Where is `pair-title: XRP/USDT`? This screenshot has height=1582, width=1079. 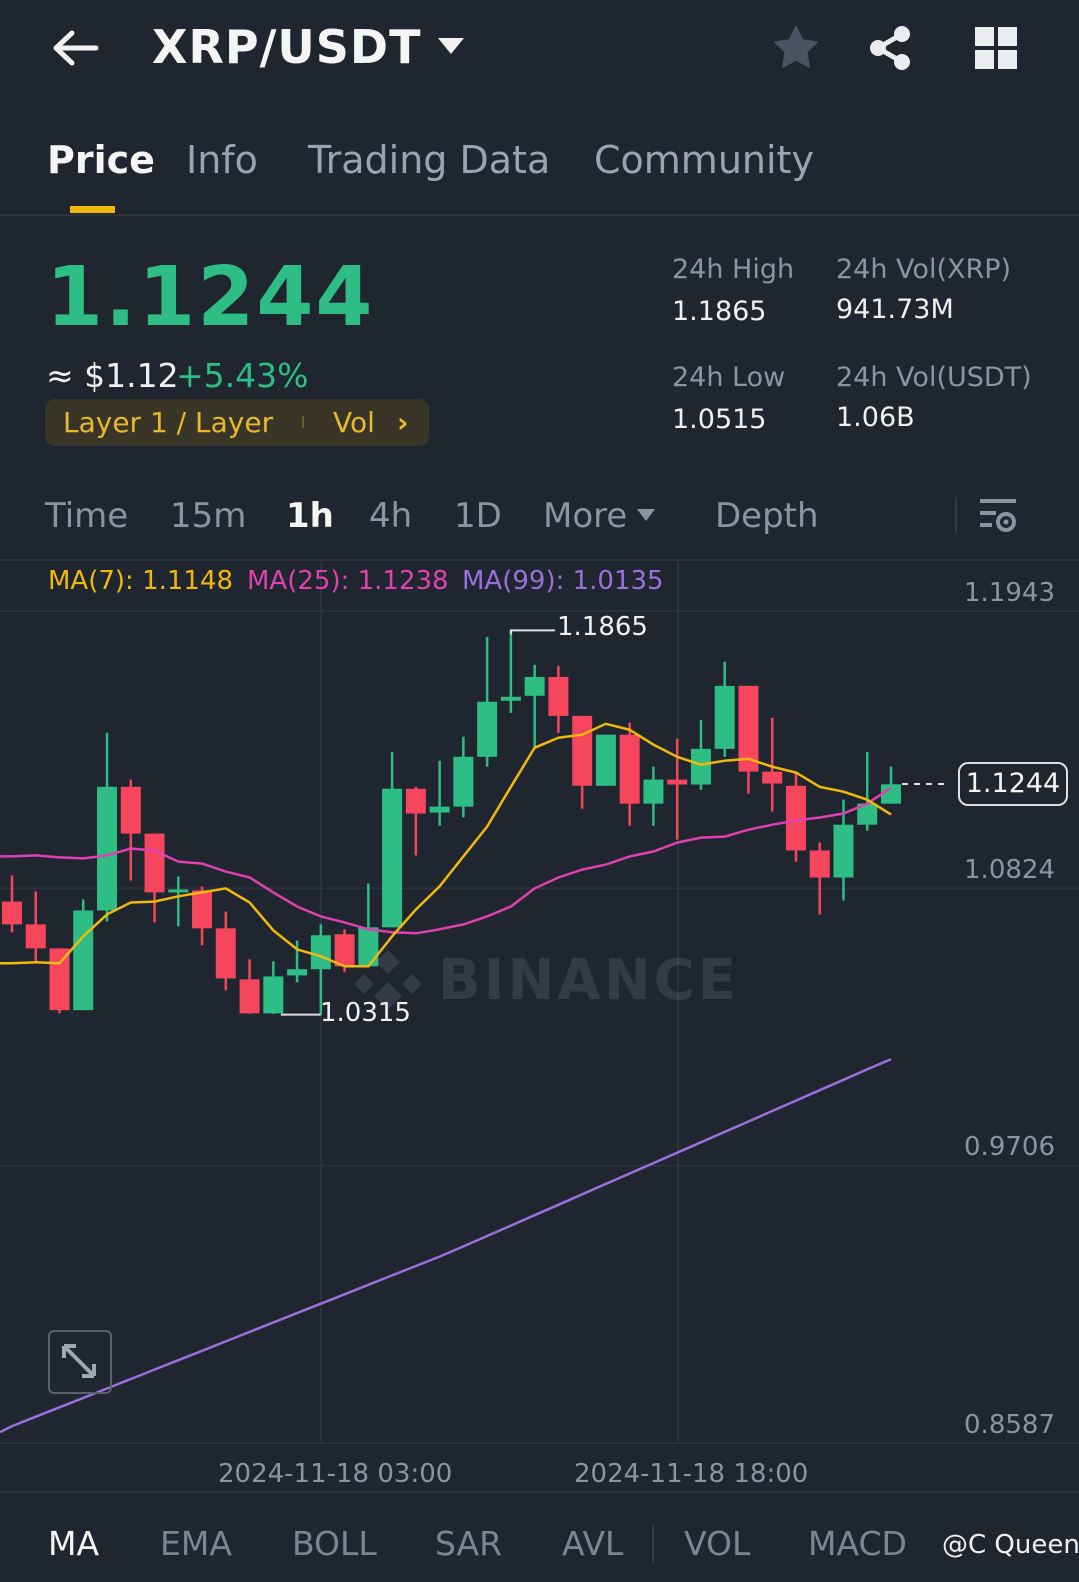 pair-title: XRP/USDT is located at coordinates (286, 47).